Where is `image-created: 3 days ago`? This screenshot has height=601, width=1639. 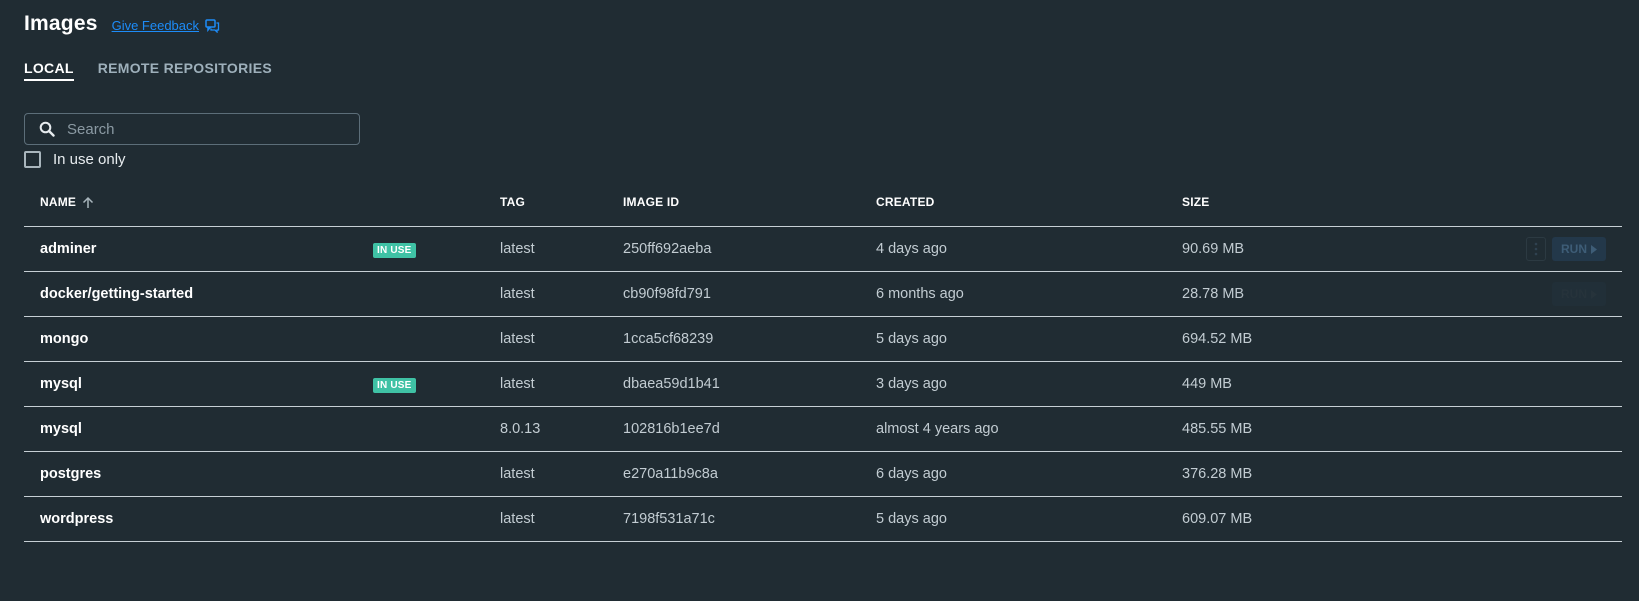 image-created: 3 days ago is located at coordinates (911, 384).